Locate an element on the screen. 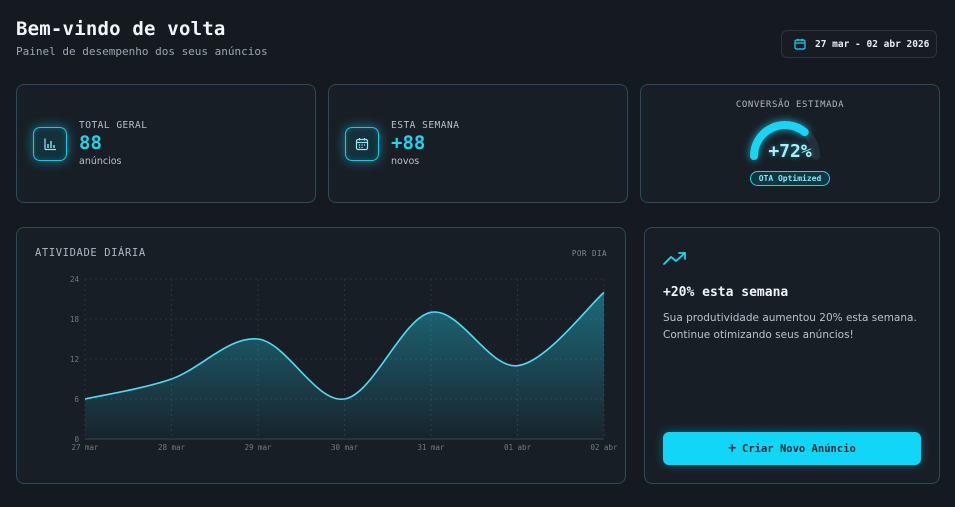 This screenshot has height=507, width=955. y-tick-label: 24 is located at coordinates (75, 279).